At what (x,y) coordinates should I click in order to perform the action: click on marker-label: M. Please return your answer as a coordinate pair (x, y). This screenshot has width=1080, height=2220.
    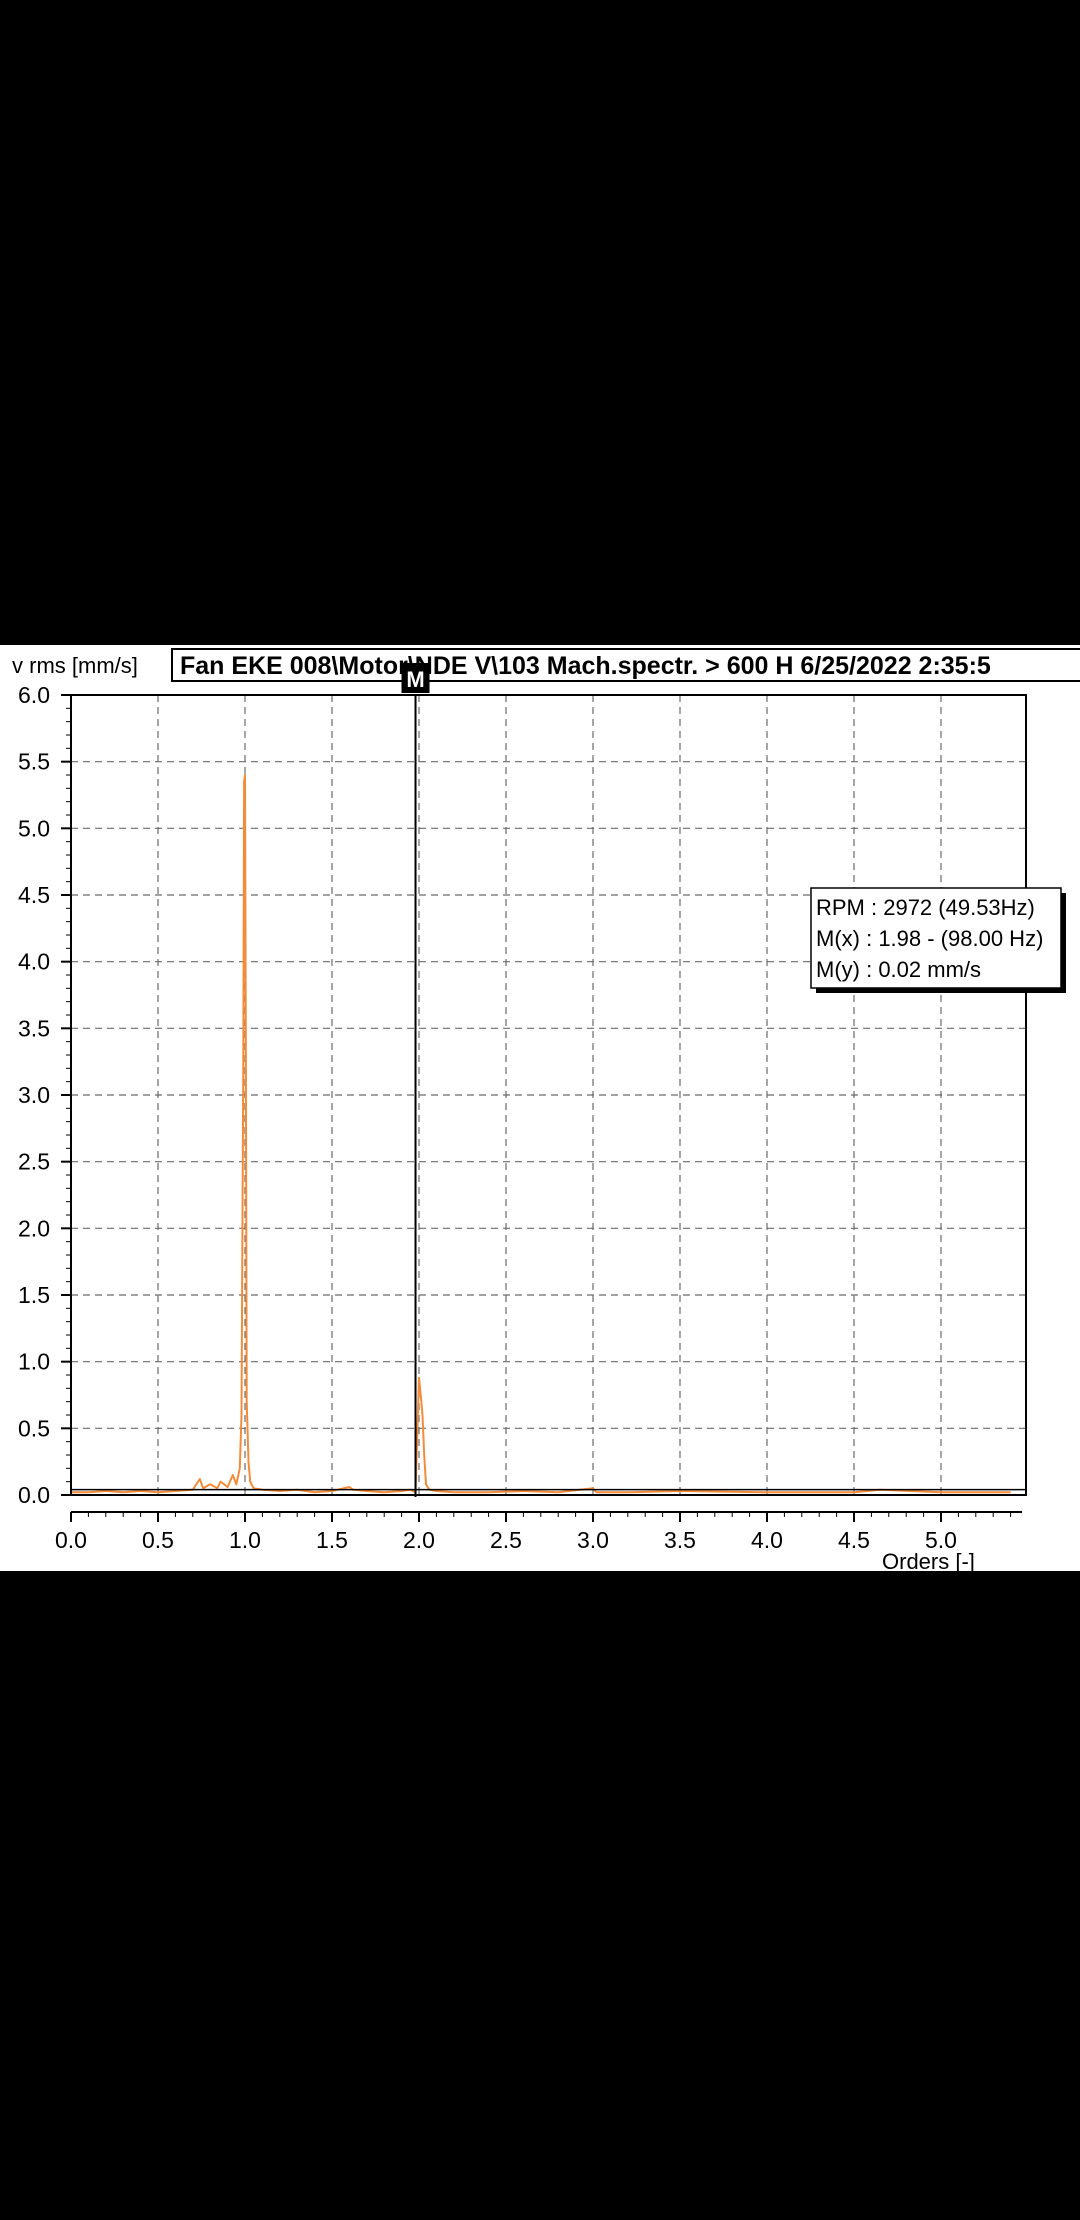
    Looking at the image, I should click on (415, 679).